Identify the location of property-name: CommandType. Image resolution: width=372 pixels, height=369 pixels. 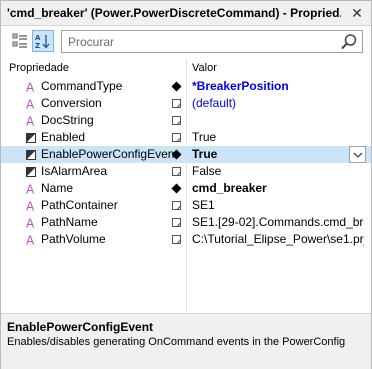
(82, 86).